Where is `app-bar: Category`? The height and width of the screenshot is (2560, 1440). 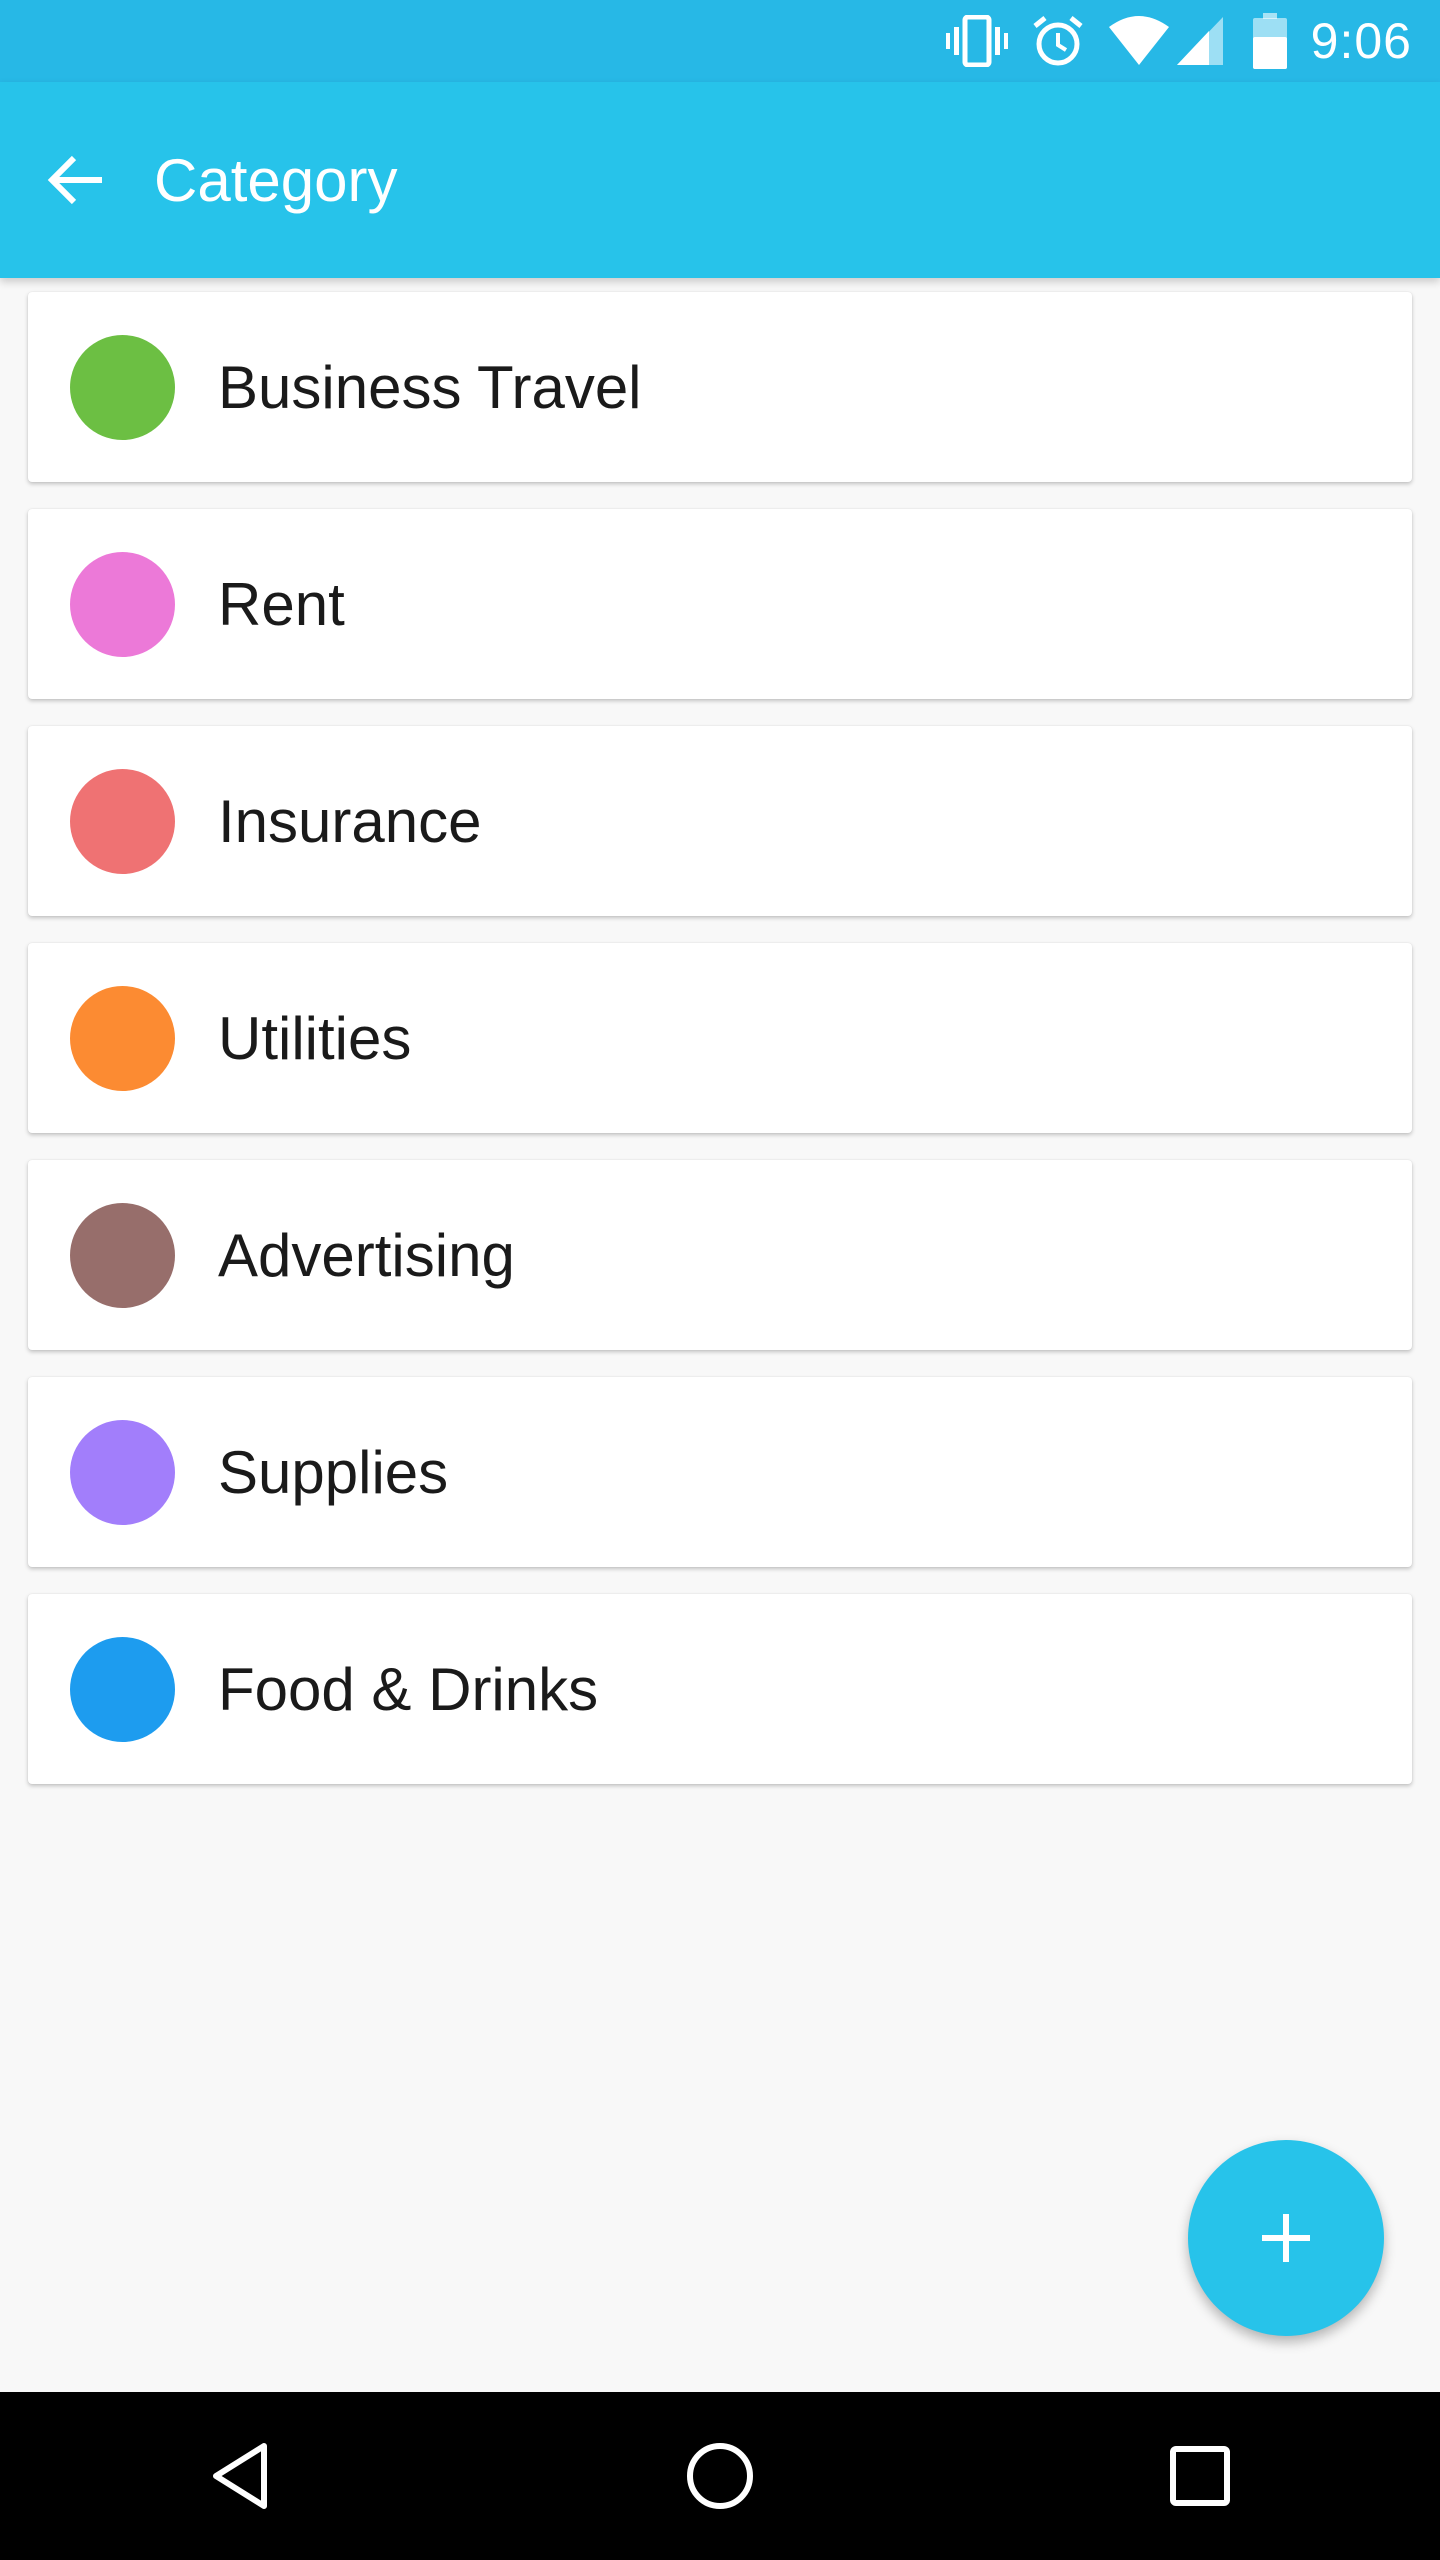
app-bar: Category is located at coordinates (720, 180).